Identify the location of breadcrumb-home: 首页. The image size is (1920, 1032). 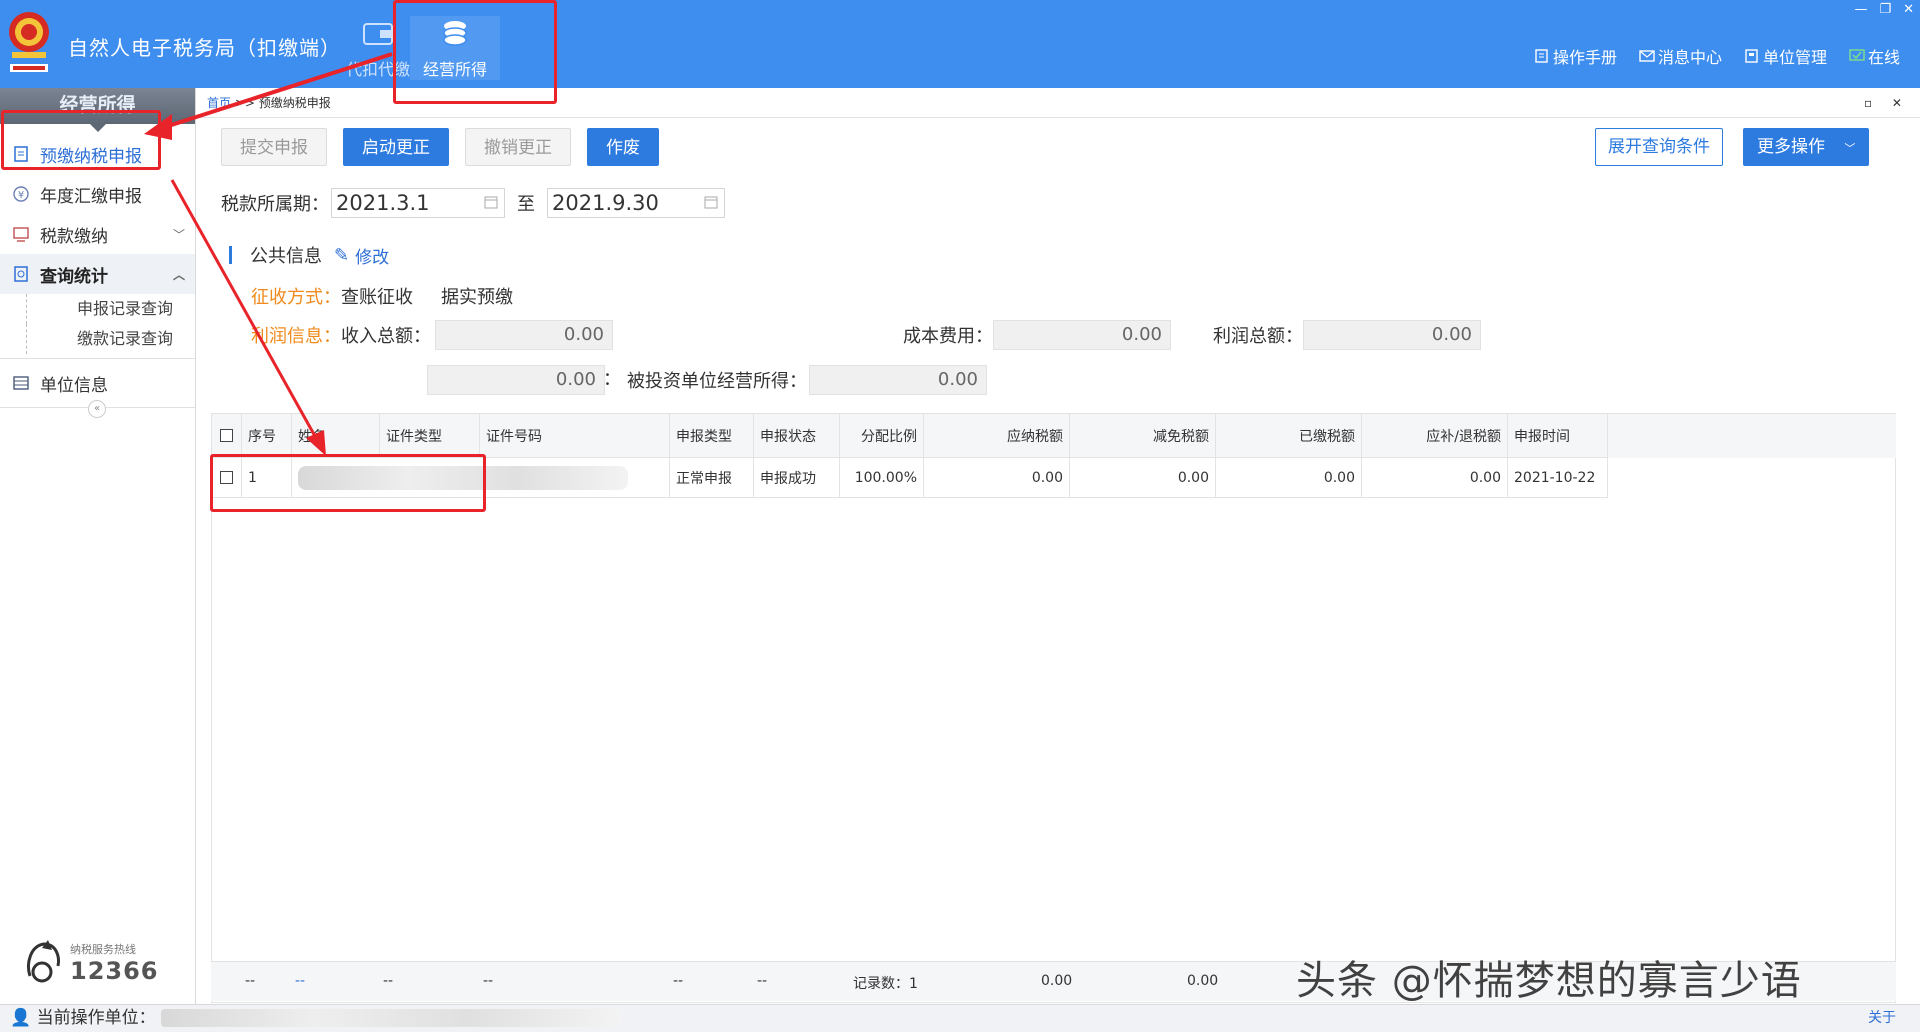
(219, 103).